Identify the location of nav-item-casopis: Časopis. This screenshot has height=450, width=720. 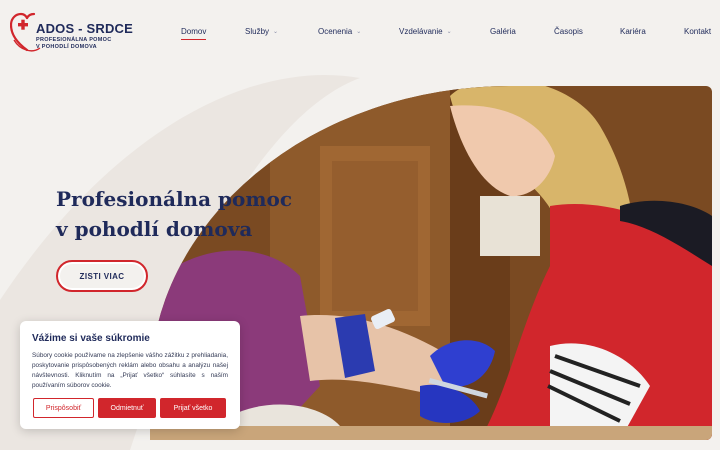
(568, 31).